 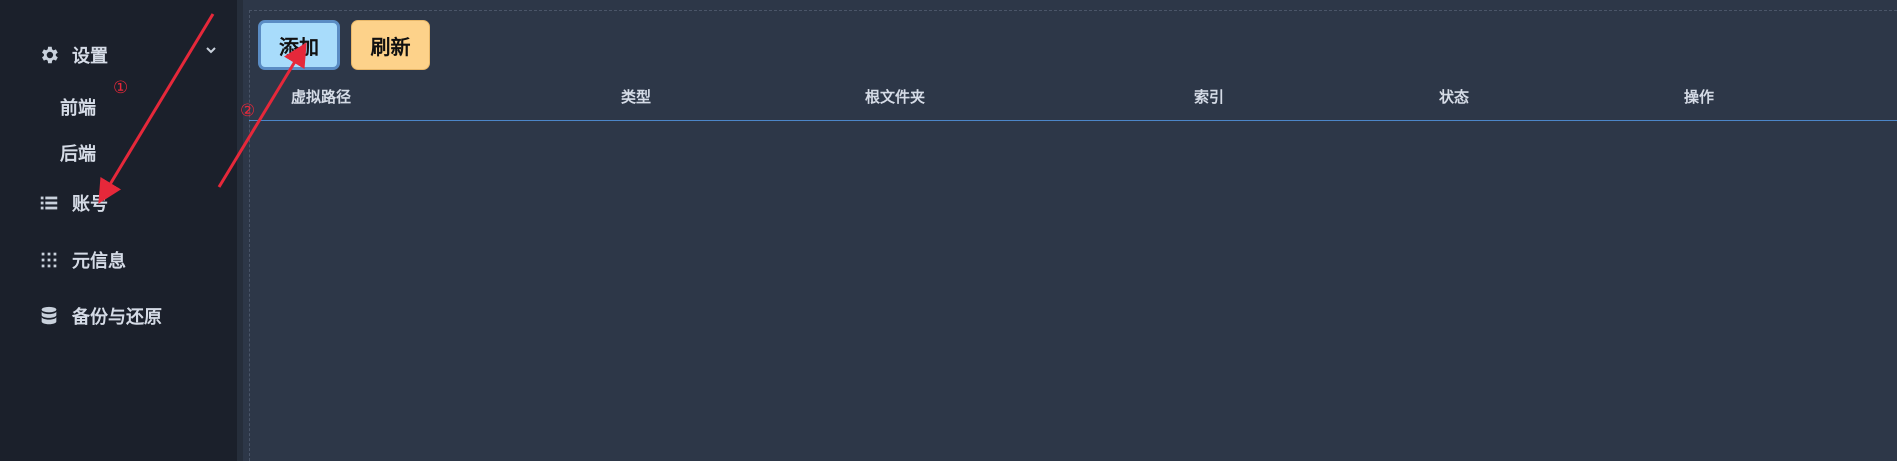 What do you see at coordinates (121, 88) in the screenshot?
I see `annotation-marker-1: ①` at bounding box center [121, 88].